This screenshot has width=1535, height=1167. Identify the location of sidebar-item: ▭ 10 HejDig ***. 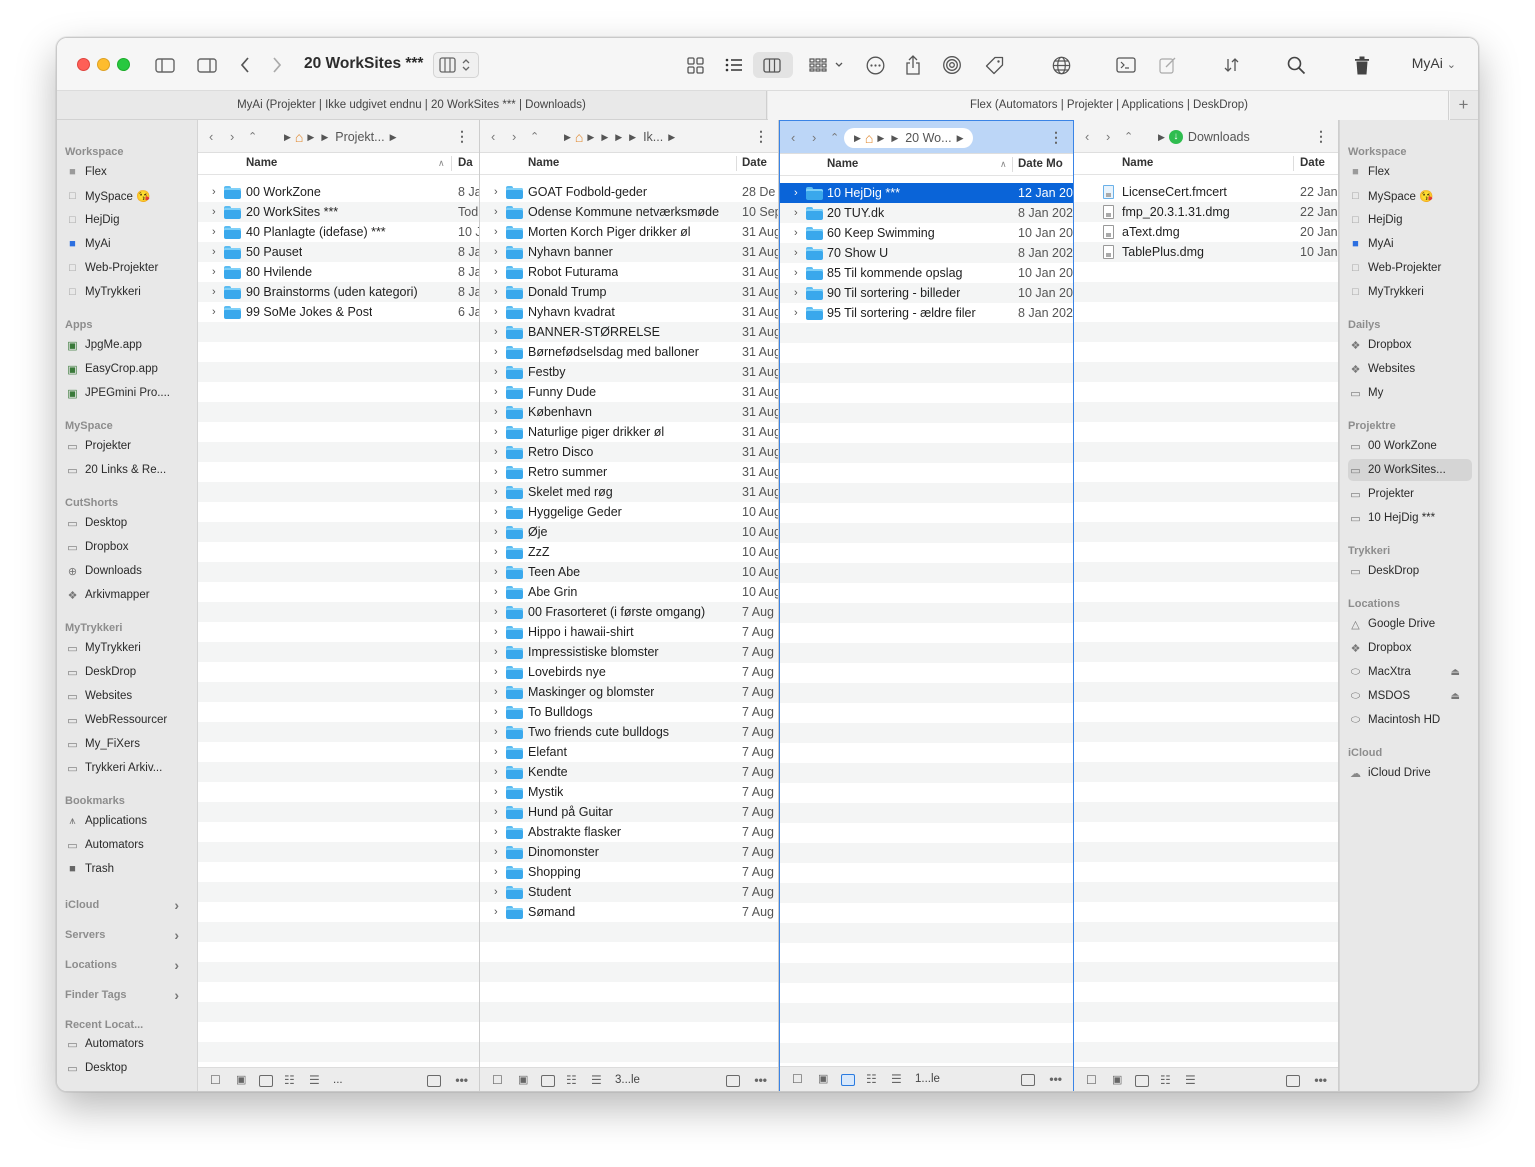
(1410, 518).